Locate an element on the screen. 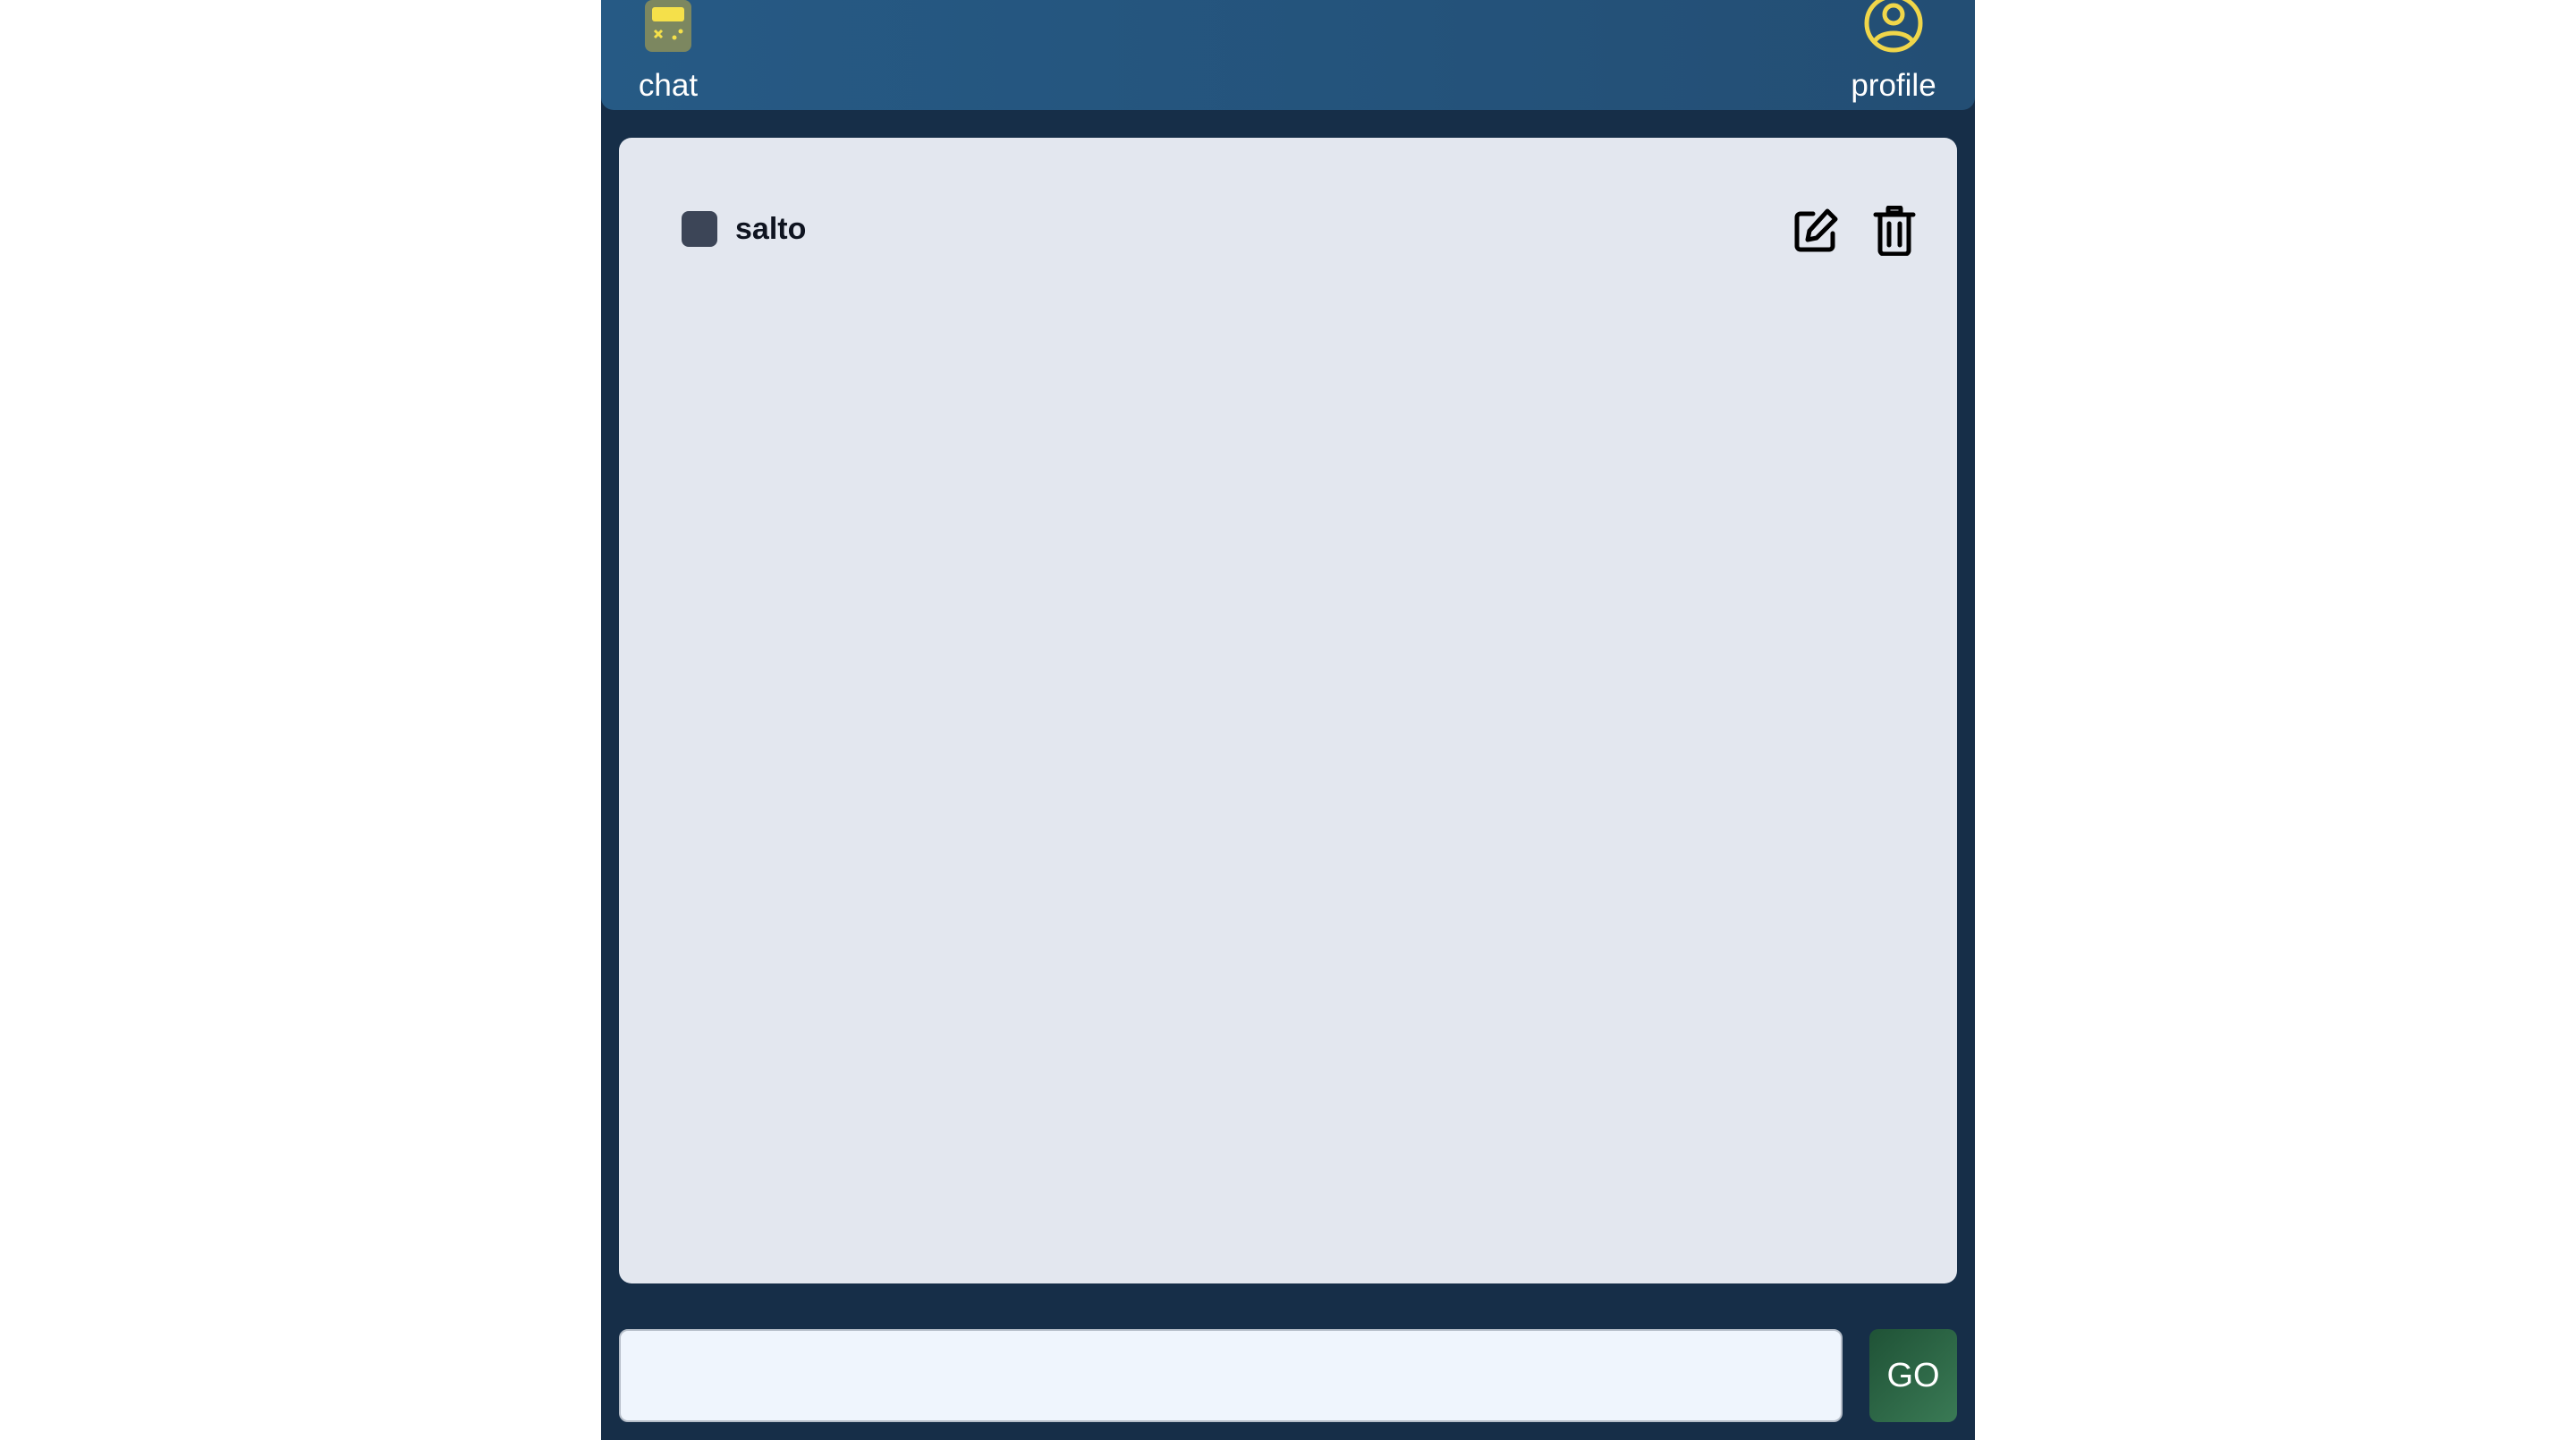 The width and height of the screenshot is (2576, 1440). todo-item: salto is located at coordinates (1299, 231).